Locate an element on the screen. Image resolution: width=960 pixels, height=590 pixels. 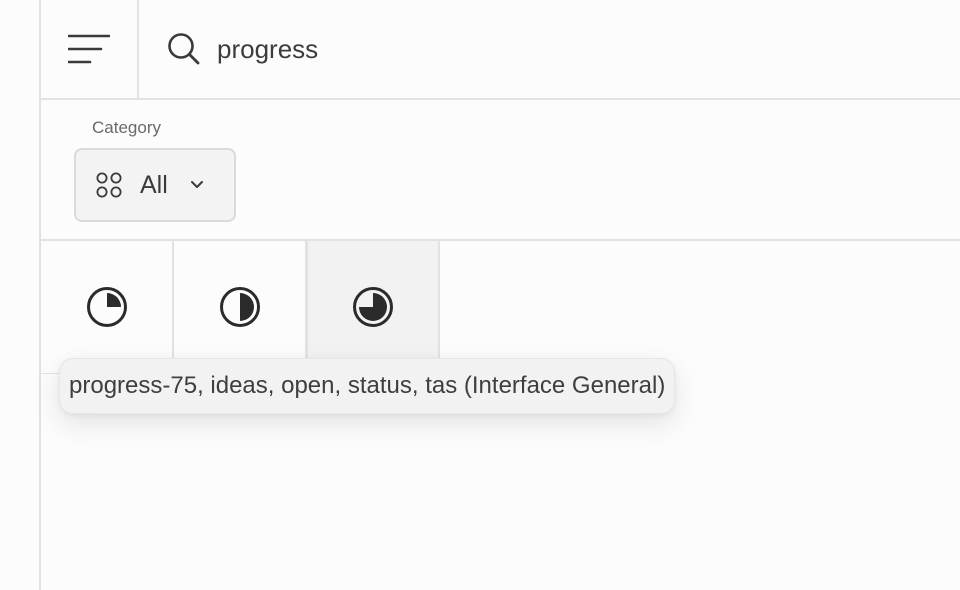
chevron-down-icon is located at coordinates (196, 184).